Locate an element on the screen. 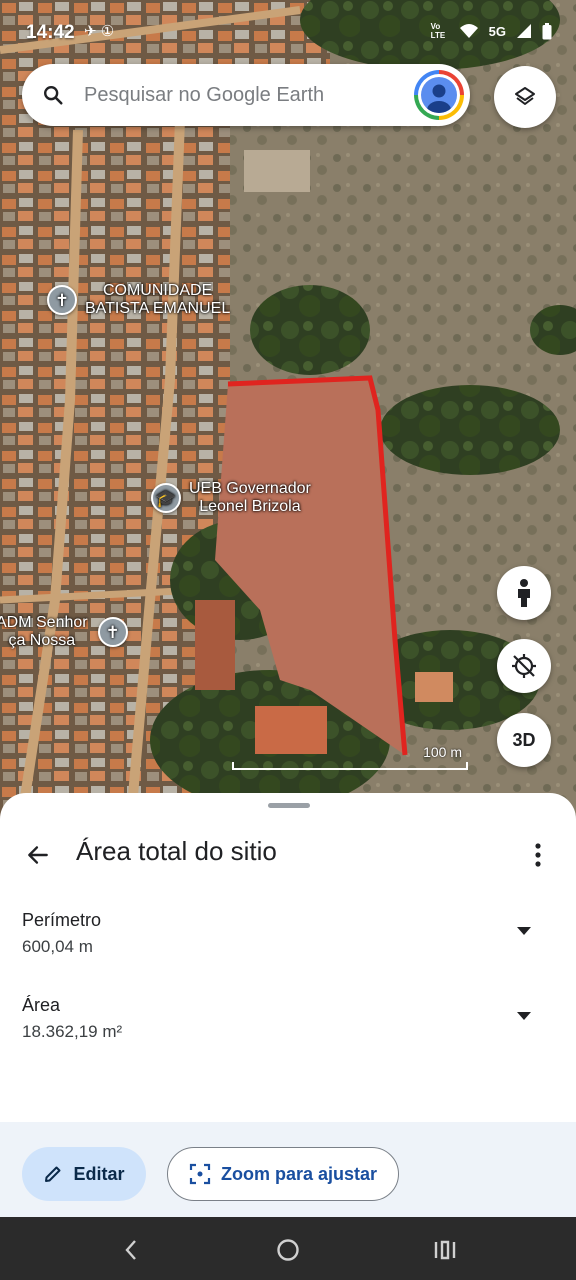 Image resolution: width=576 pixels, height=1280 pixels. nav-back-button is located at coordinates (131, 1250).